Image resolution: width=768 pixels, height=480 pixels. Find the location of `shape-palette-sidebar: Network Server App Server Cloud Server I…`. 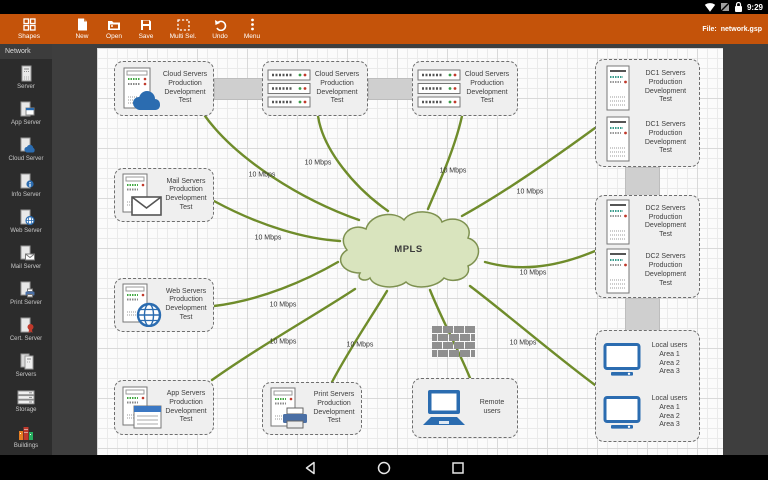

shape-palette-sidebar: Network Server App Server Cloud Server I… is located at coordinates (26, 249).